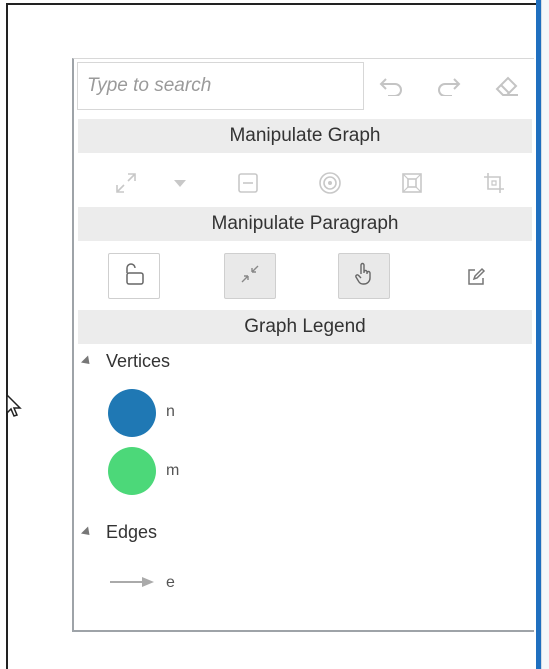  Describe the element at coordinates (248, 183) in the screenshot. I see `minus-box-icon` at that location.